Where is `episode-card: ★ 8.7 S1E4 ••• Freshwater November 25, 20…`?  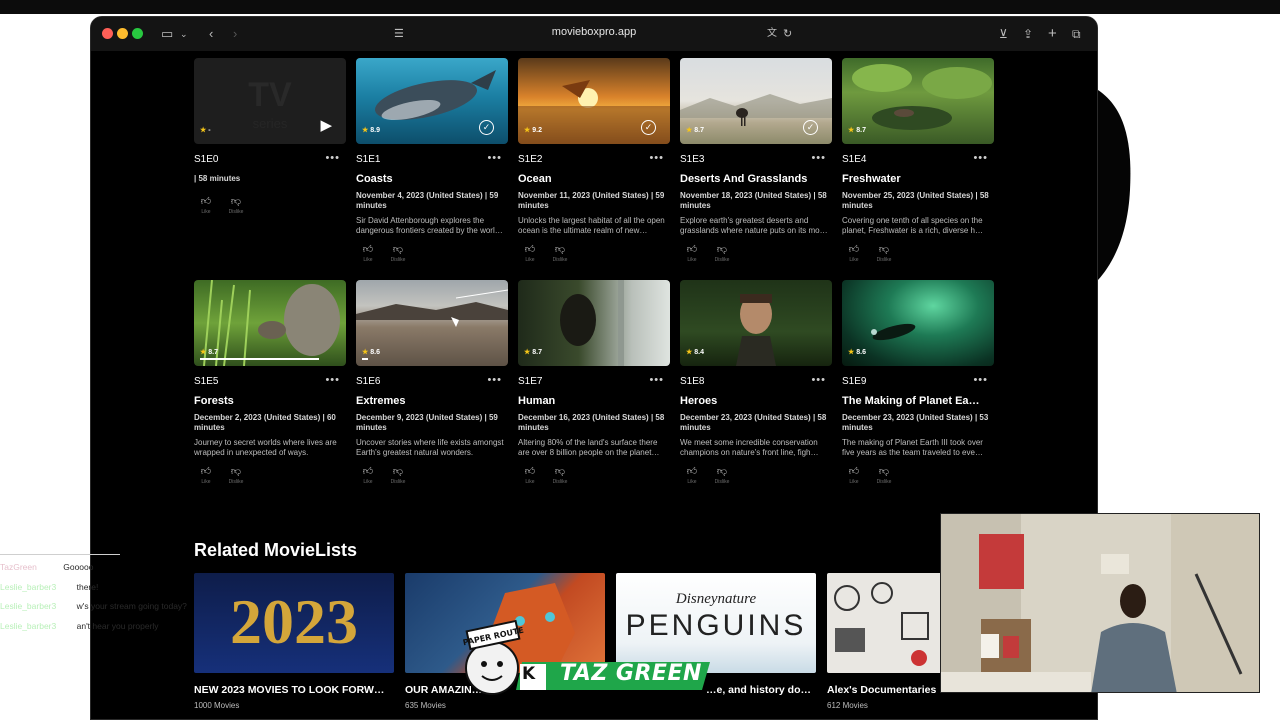
episode-card: ★ 8.7 S1E4 ••• Freshwater November 25, 20… is located at coordinates (918, 160).